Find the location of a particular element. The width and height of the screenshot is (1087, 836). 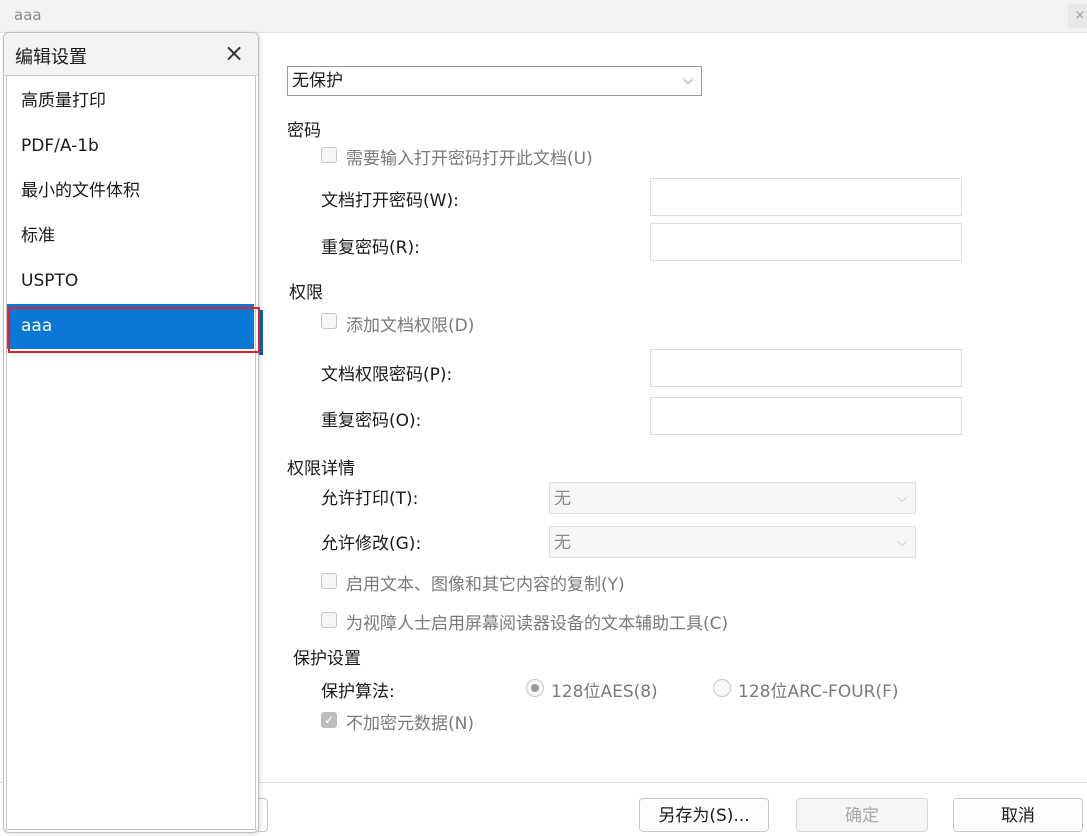

require-open-password-checkbox is located at coordinates (329, 155).